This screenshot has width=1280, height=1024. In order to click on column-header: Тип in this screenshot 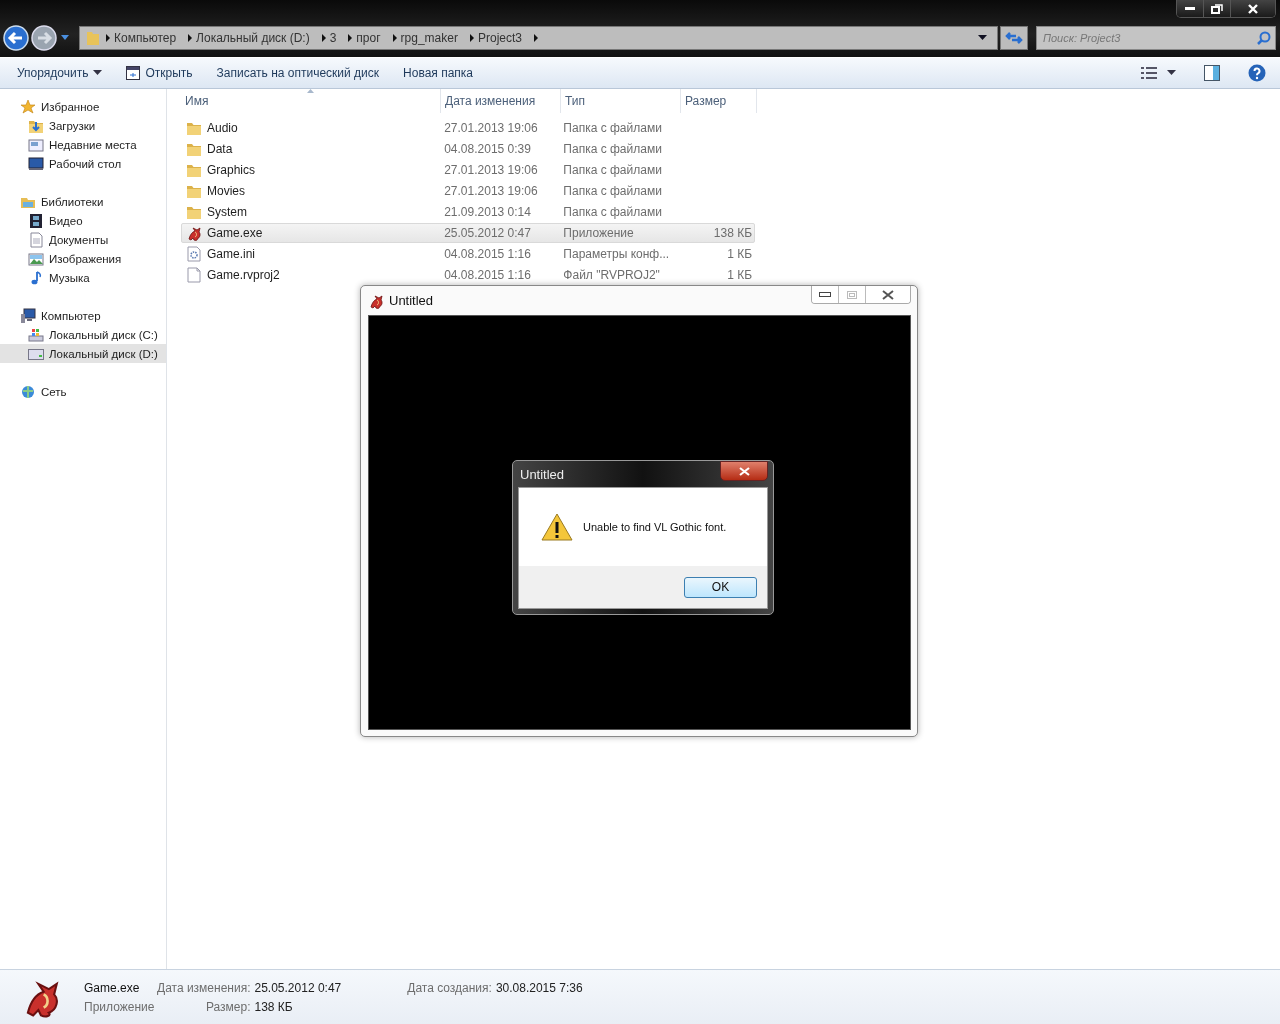, I will do `click(621, 101)`.